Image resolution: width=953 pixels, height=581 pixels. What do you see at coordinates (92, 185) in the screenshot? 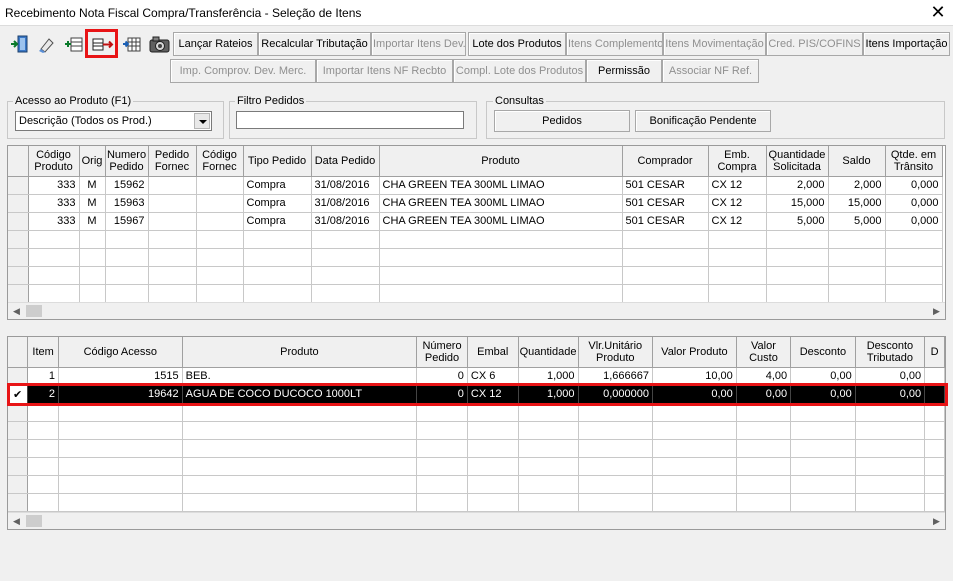
I see `table-cell: M` at bounding box center [92, 185].